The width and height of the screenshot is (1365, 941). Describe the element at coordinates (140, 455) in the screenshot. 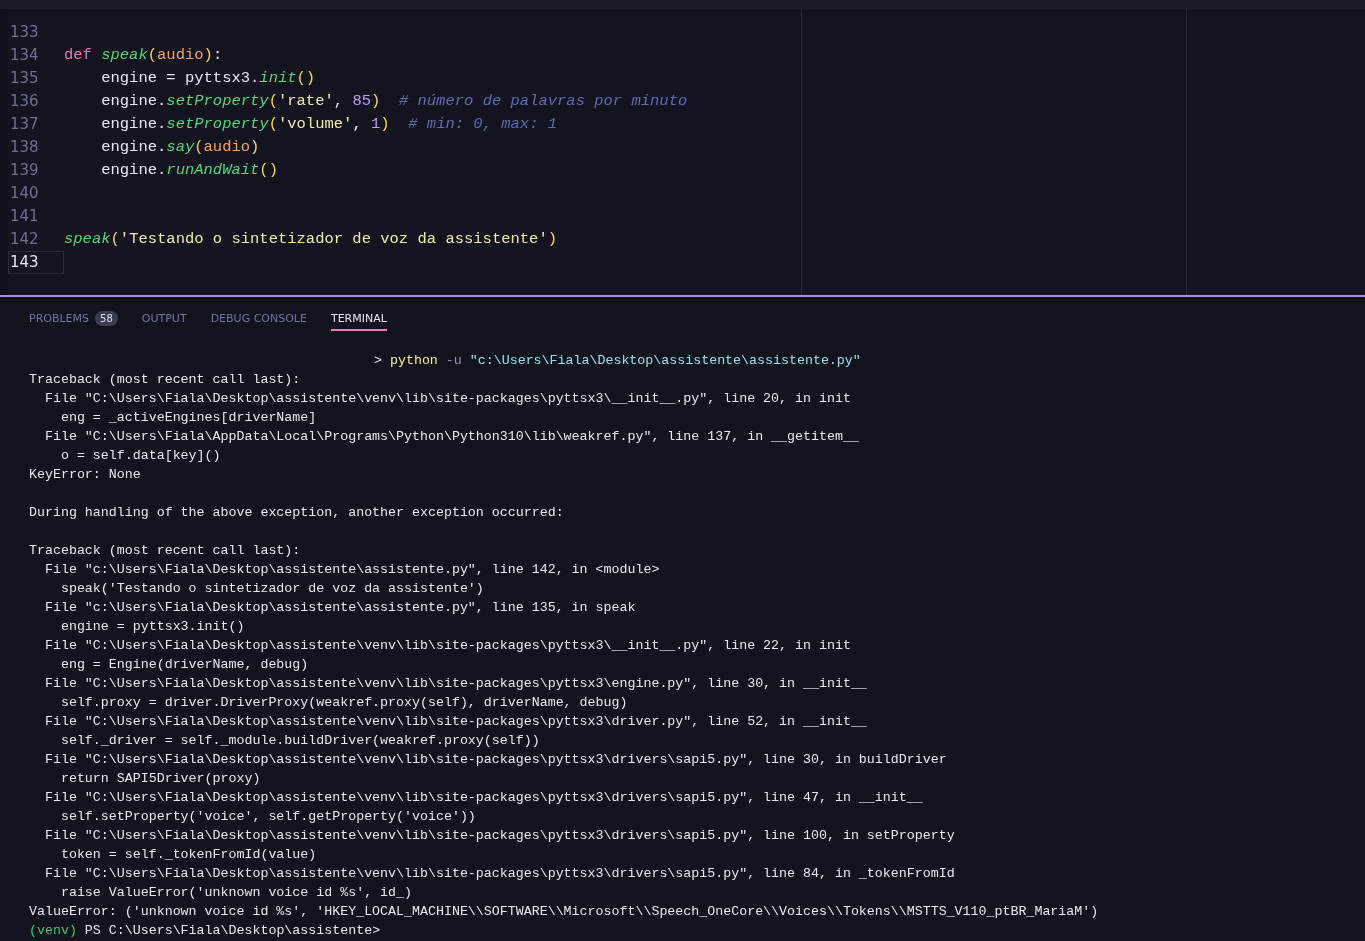

I see `terminal-output-line: o = self.data[key]()` at that location.